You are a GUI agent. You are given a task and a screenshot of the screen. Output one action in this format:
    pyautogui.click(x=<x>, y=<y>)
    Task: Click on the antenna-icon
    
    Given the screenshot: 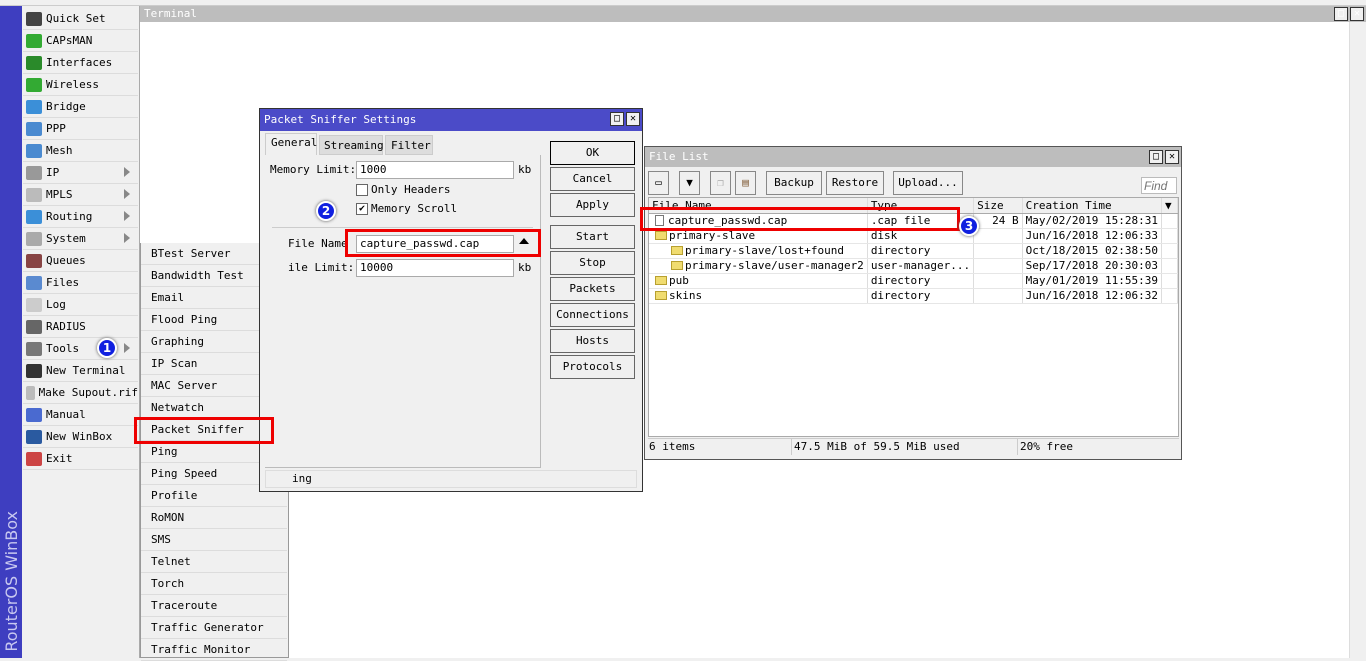 What is the action you would take?
    pyautogui.click(x=34, y=40)
    